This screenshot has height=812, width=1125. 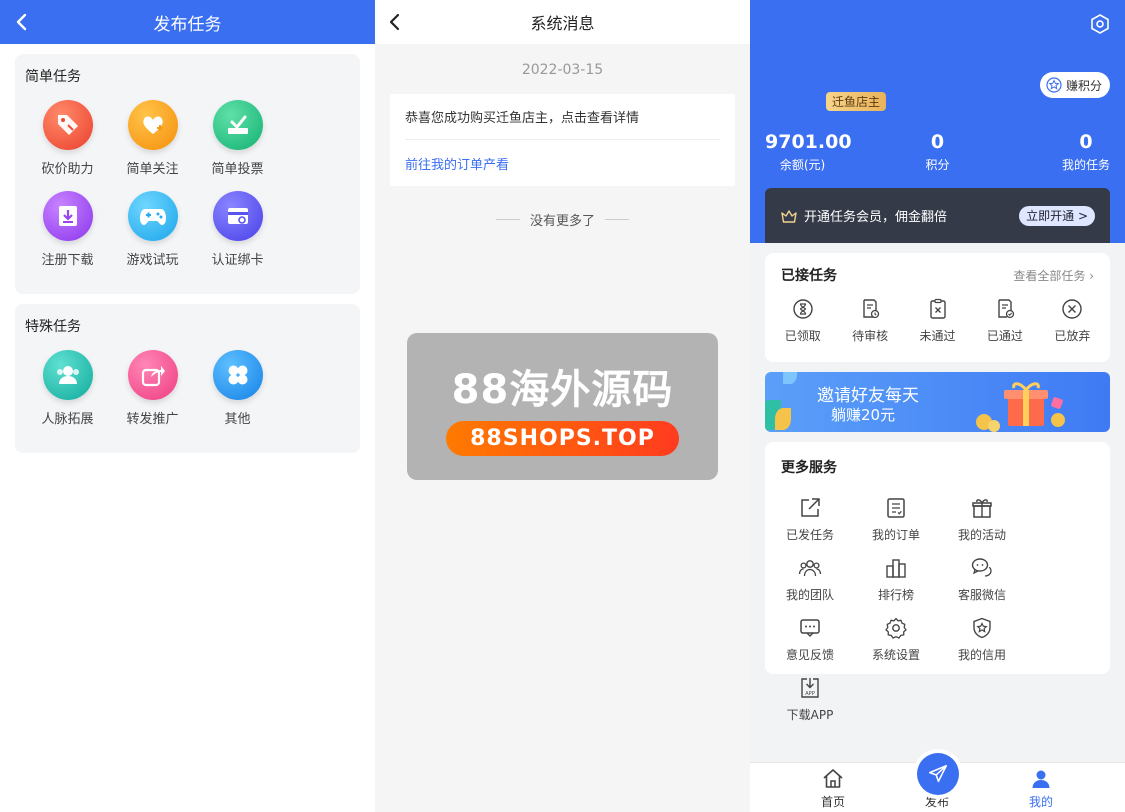 I want to click on bottom-tab-bar: 首页 发布 我的, so click(x=937, y=782).